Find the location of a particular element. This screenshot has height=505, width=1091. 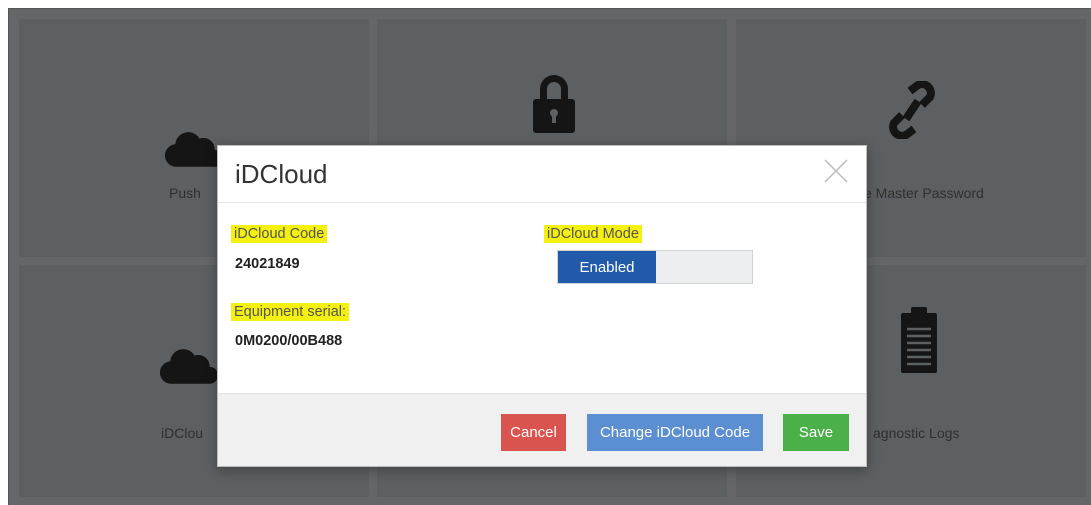

tile-label-push: Push is located at coordinates (185, 193).